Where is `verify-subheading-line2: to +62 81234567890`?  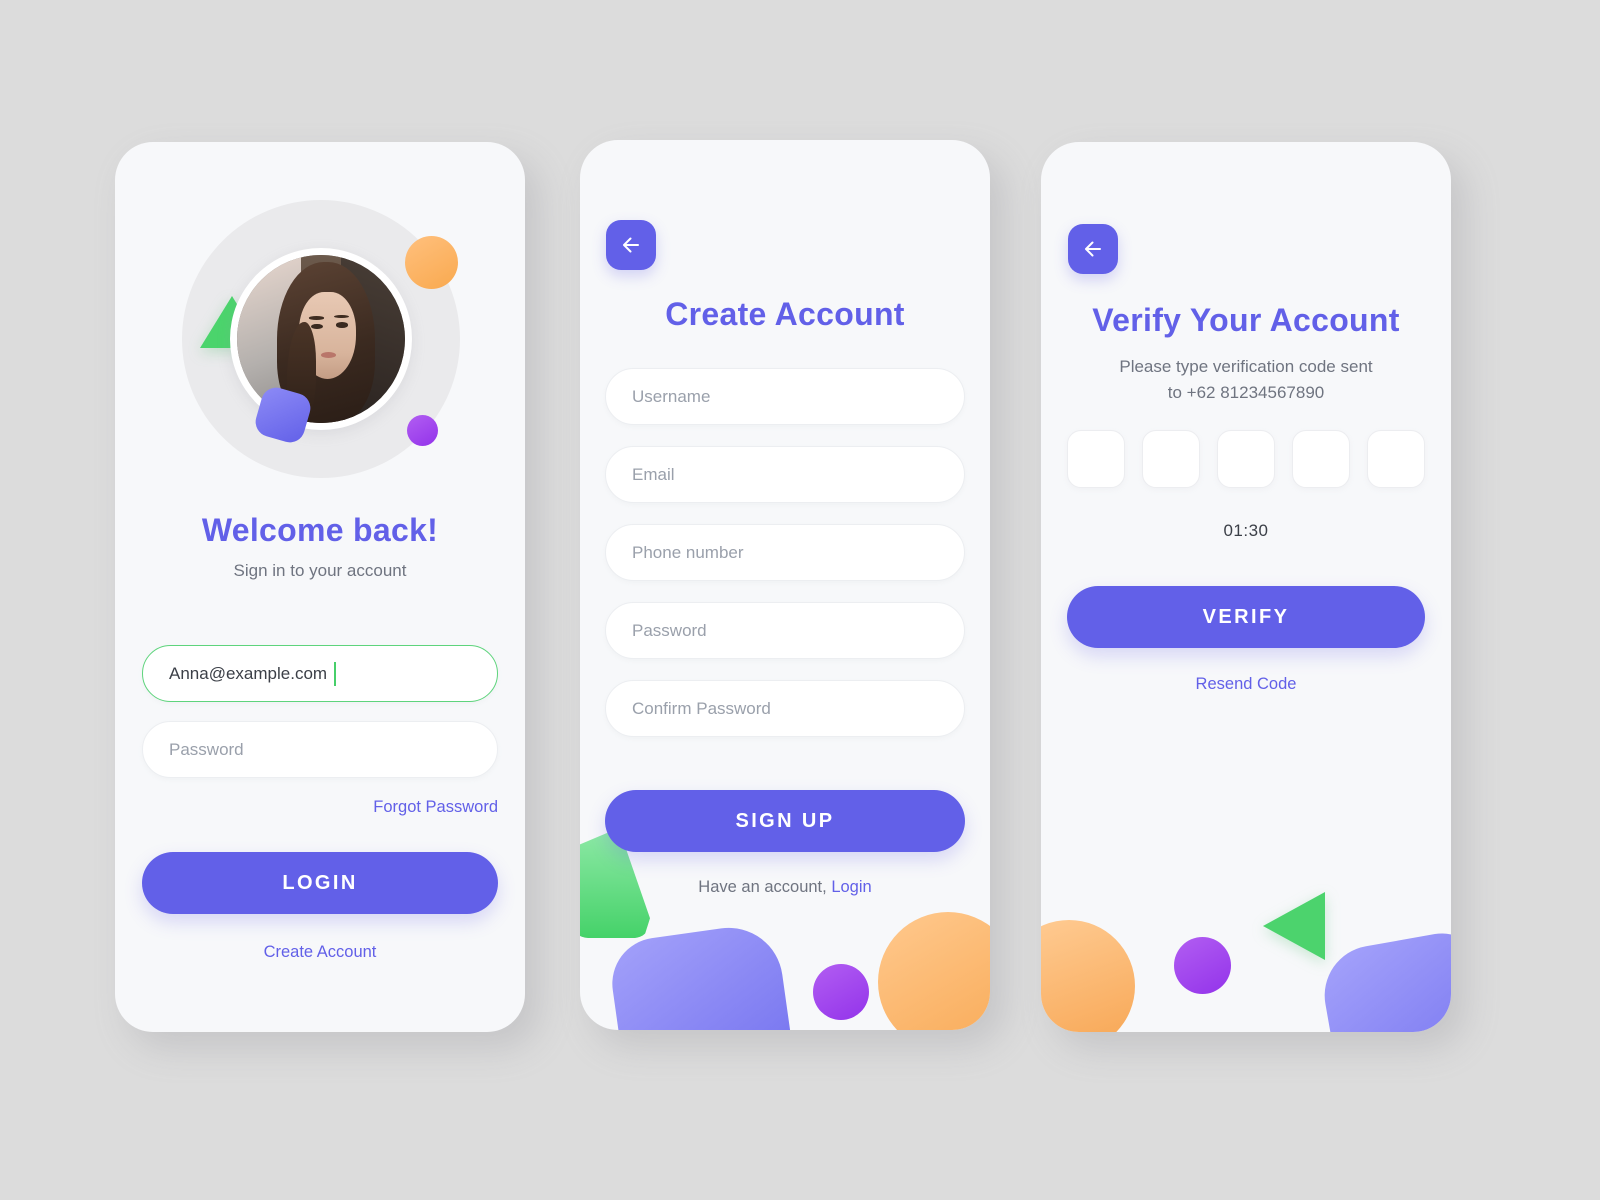 verify-subheading-line2: to +62 81234567890 is located at coordinates (1246, 392).